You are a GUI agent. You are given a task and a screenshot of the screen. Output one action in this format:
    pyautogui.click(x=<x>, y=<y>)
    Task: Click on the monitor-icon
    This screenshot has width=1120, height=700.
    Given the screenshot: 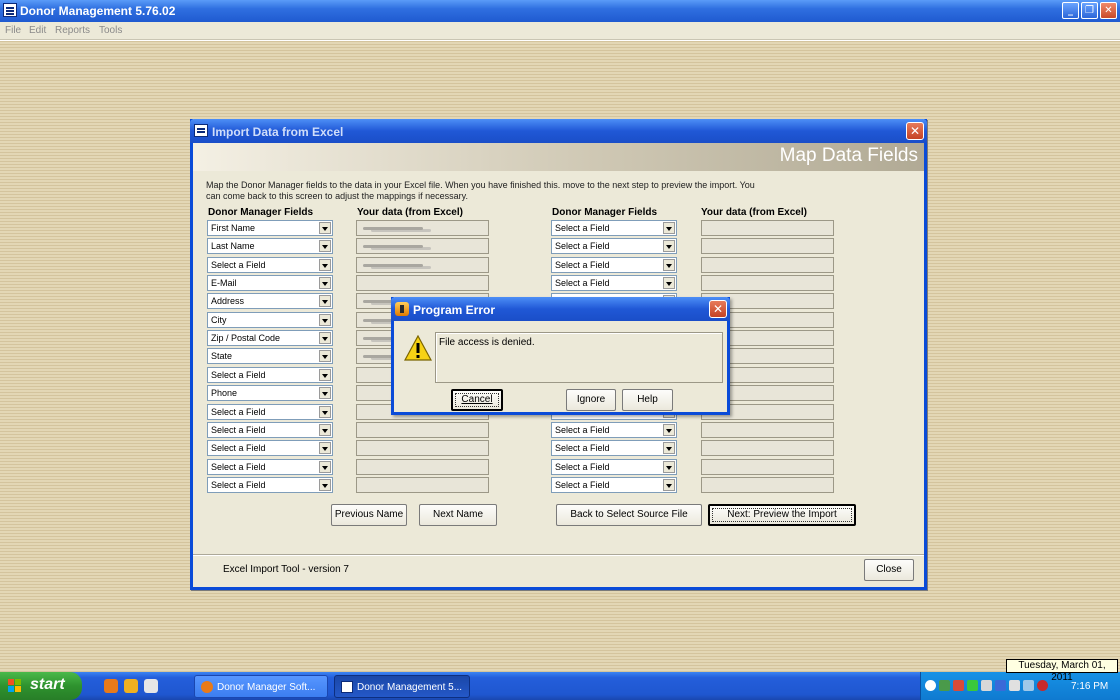 What is the action you would take?
    pyautogui.click(x=1000, y=685)
    